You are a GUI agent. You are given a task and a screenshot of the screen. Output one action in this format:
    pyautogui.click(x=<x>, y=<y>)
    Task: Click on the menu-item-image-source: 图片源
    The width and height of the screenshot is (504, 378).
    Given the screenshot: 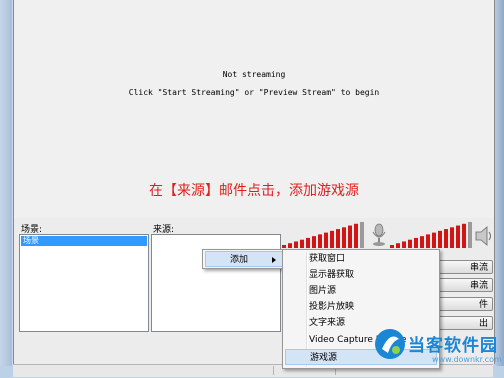 What is the action you would take?
    pyautogui.click(x=361, y=291)
    